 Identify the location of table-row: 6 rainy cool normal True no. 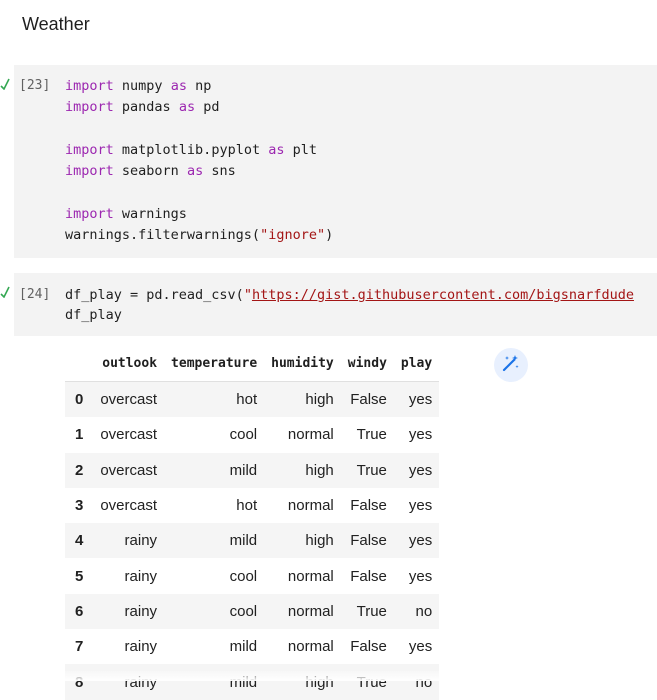
(252, 611).